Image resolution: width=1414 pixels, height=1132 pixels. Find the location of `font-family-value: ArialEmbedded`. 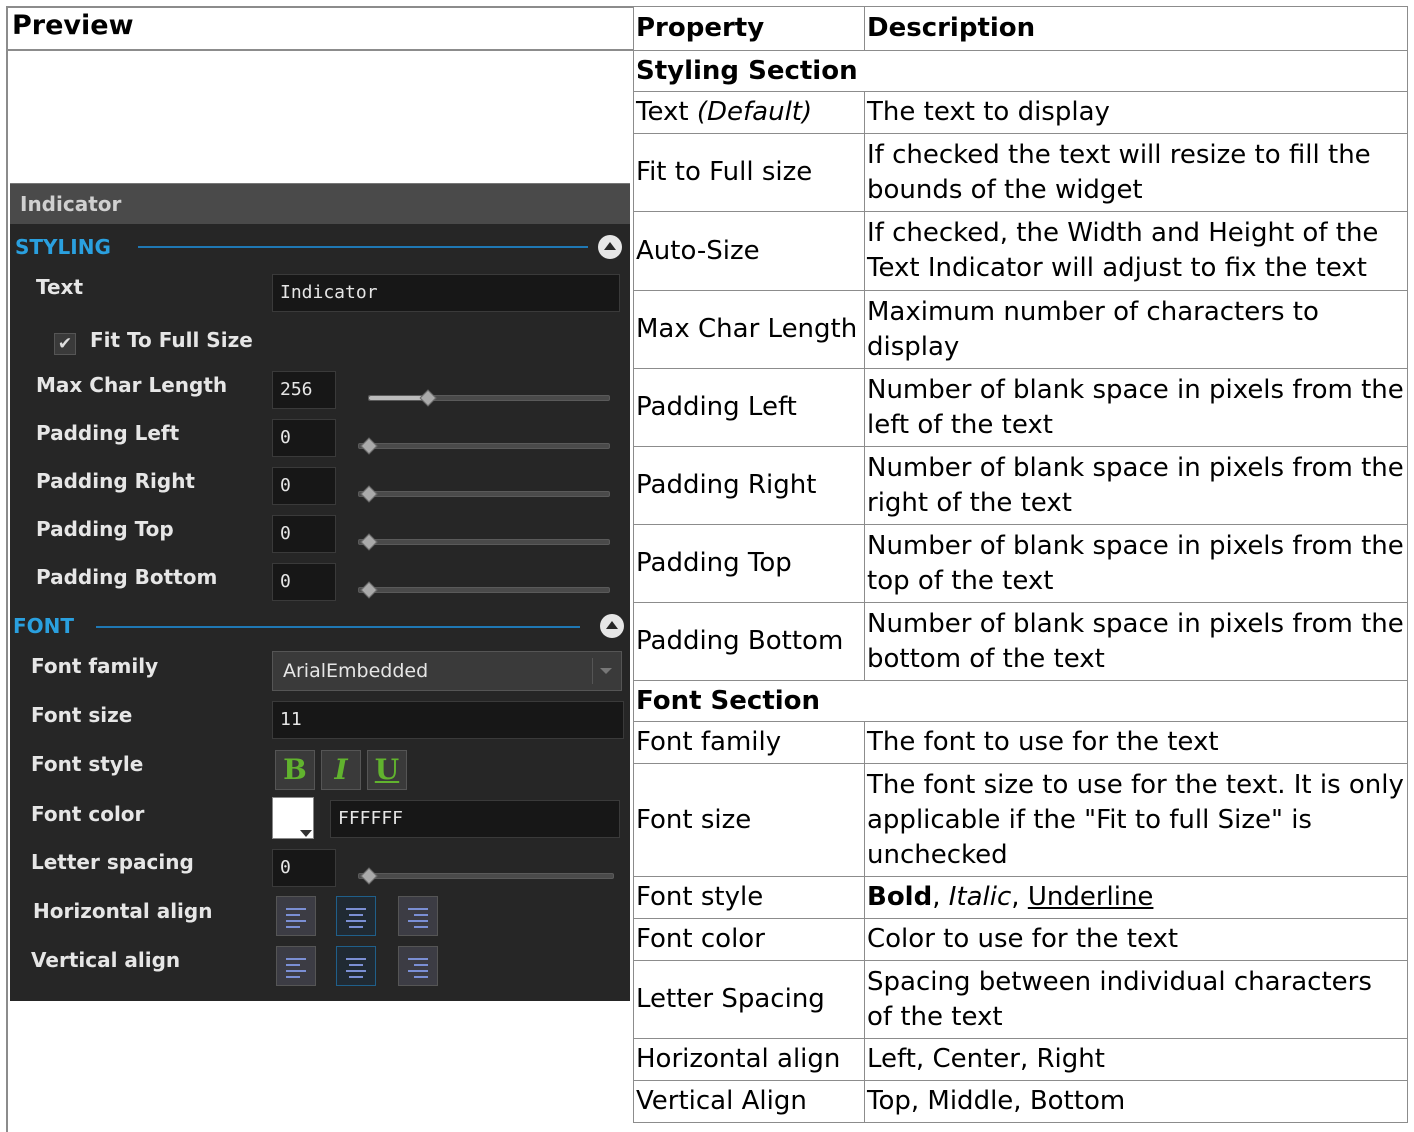

font-family-value: ArialEmbedded is located at coordinates (356, 671).